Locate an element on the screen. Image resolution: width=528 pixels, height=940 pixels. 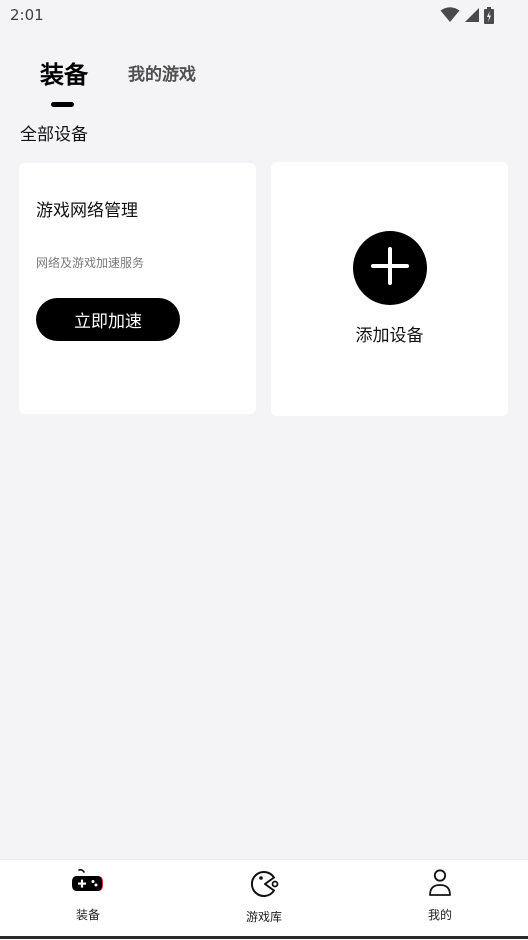
nav-item-game-library: 游戏库 is located at coordinates (264, 900).